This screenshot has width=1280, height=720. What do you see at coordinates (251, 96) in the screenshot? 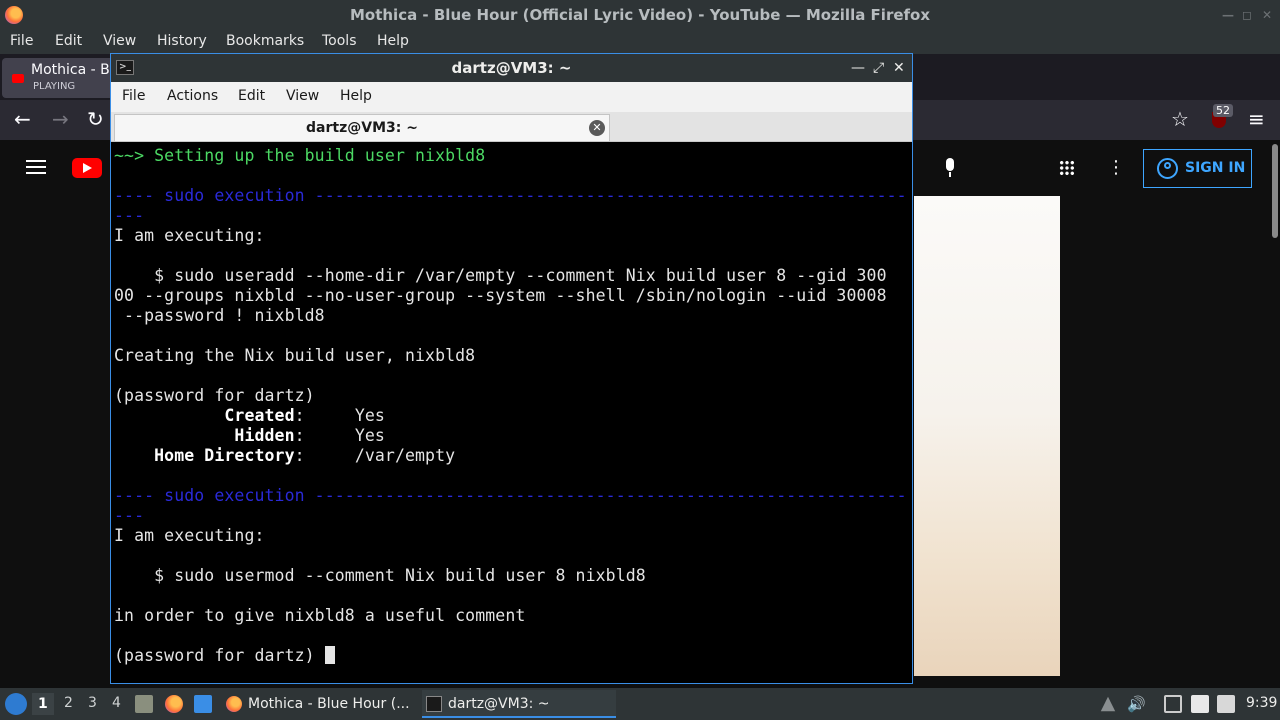
I see `term-menu-edit: Edit` at bounding box center [251, 96].